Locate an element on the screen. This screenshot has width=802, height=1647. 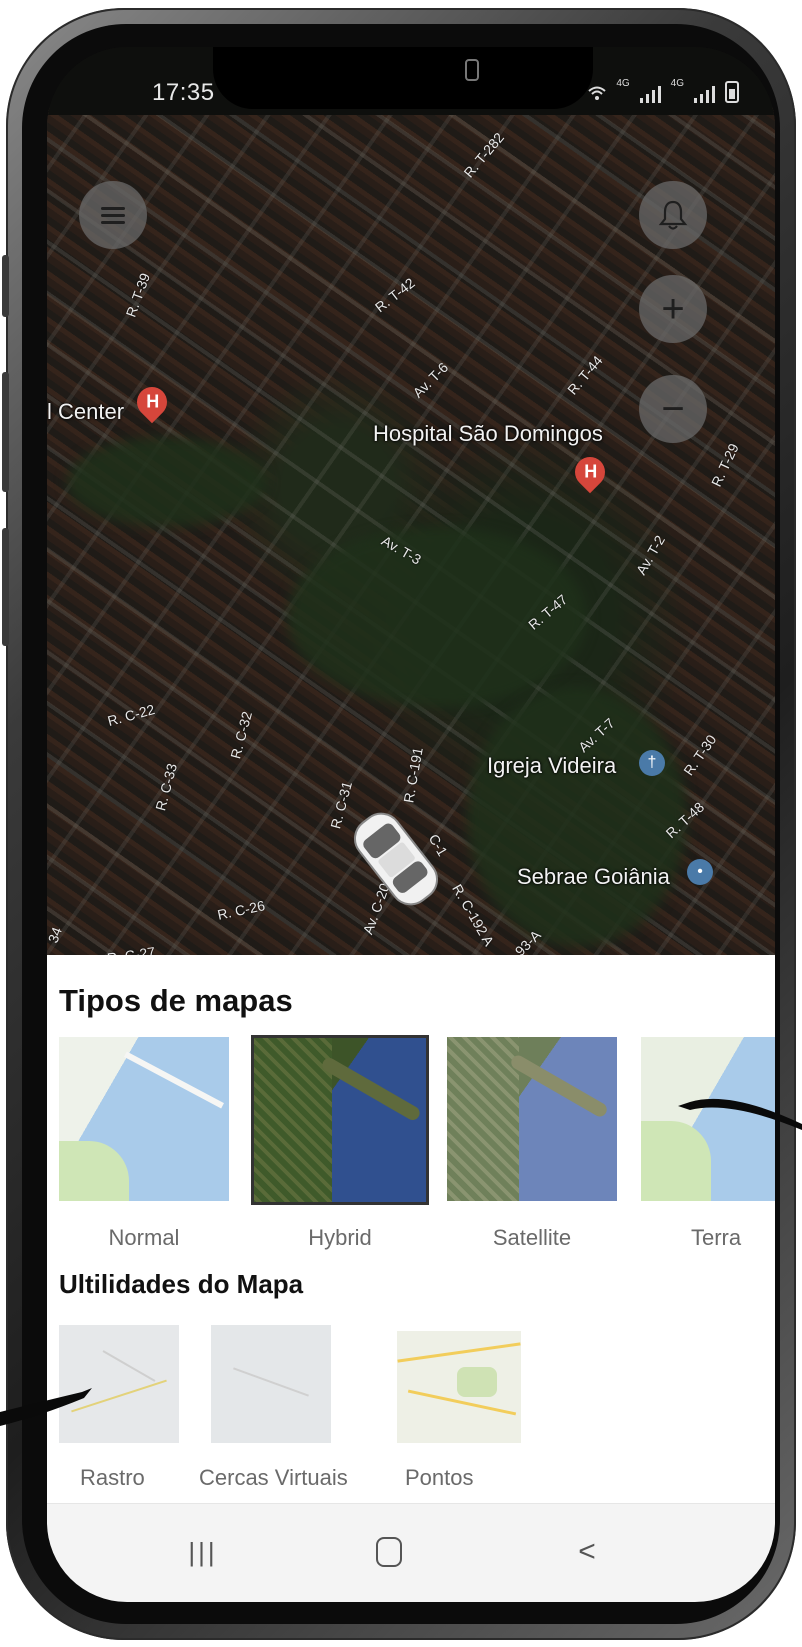
zoom-out-button: − is located at coordinates (673, 409).